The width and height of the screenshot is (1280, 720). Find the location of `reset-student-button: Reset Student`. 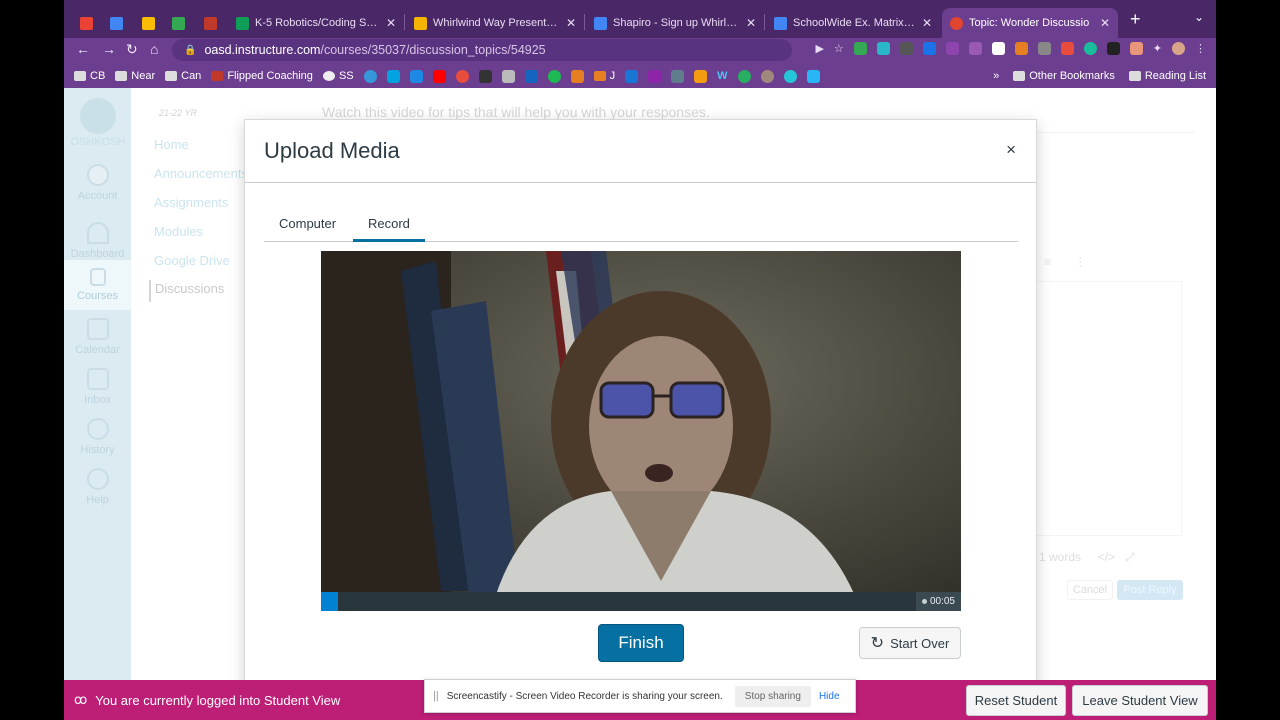

reset-student-button: Reset Student is located at coordinates (1016, 700).